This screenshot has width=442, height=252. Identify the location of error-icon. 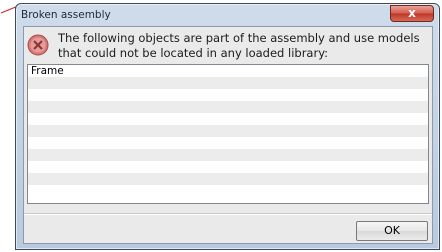
(38, 45).